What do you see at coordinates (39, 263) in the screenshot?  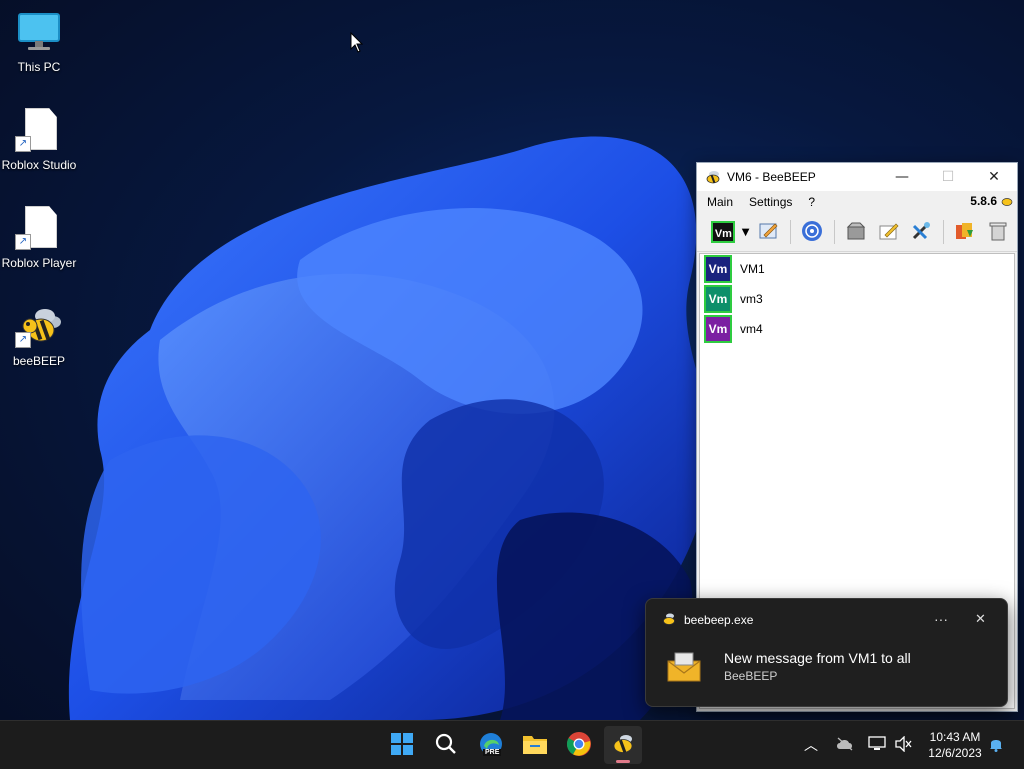 I see `desktop-icon-label: Roblox Player` at bounding box center [39, 263].